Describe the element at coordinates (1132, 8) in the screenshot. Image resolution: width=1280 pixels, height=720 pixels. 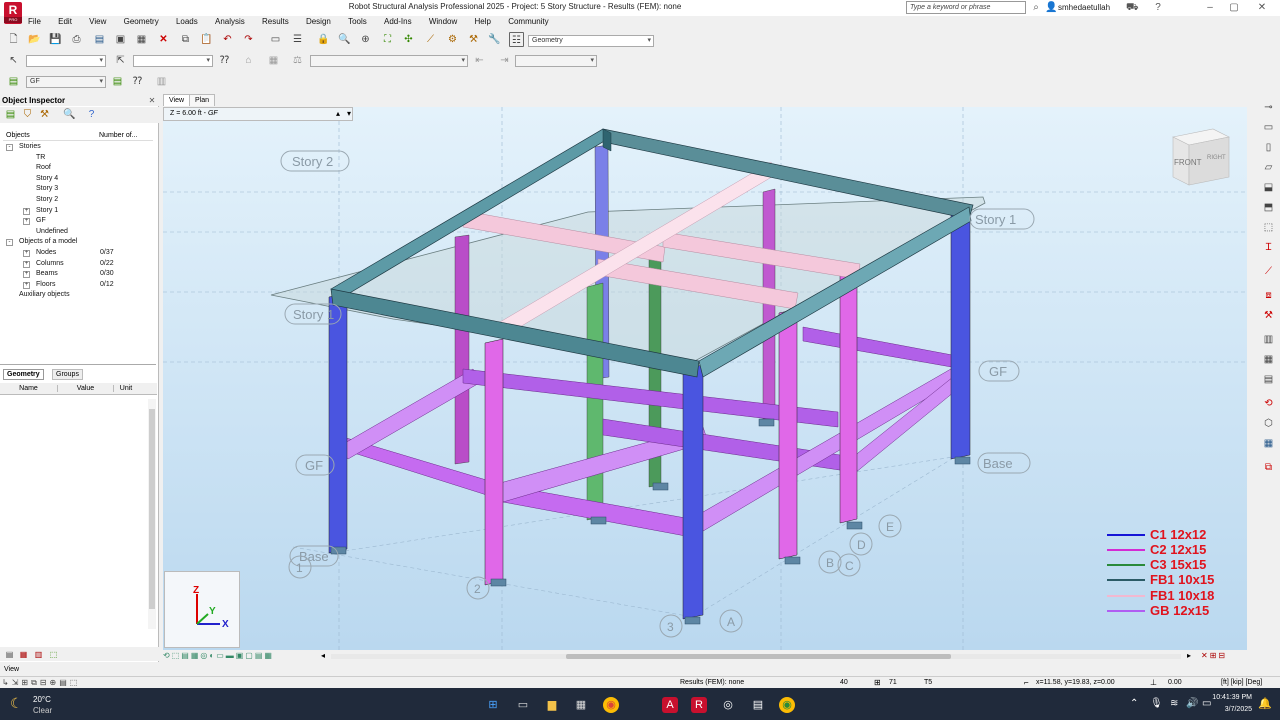
I see `cart-icon: ⛟` at that location.